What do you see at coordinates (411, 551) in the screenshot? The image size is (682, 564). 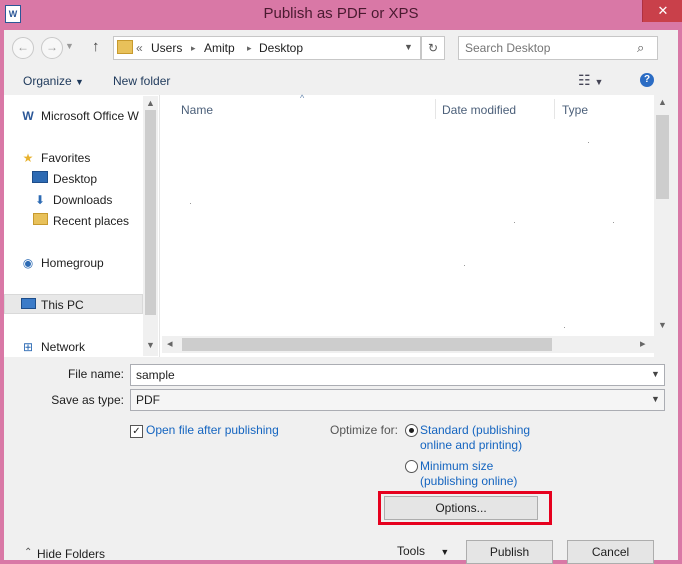 I see `tools-label: Tools` at bounding box center [411, 551].